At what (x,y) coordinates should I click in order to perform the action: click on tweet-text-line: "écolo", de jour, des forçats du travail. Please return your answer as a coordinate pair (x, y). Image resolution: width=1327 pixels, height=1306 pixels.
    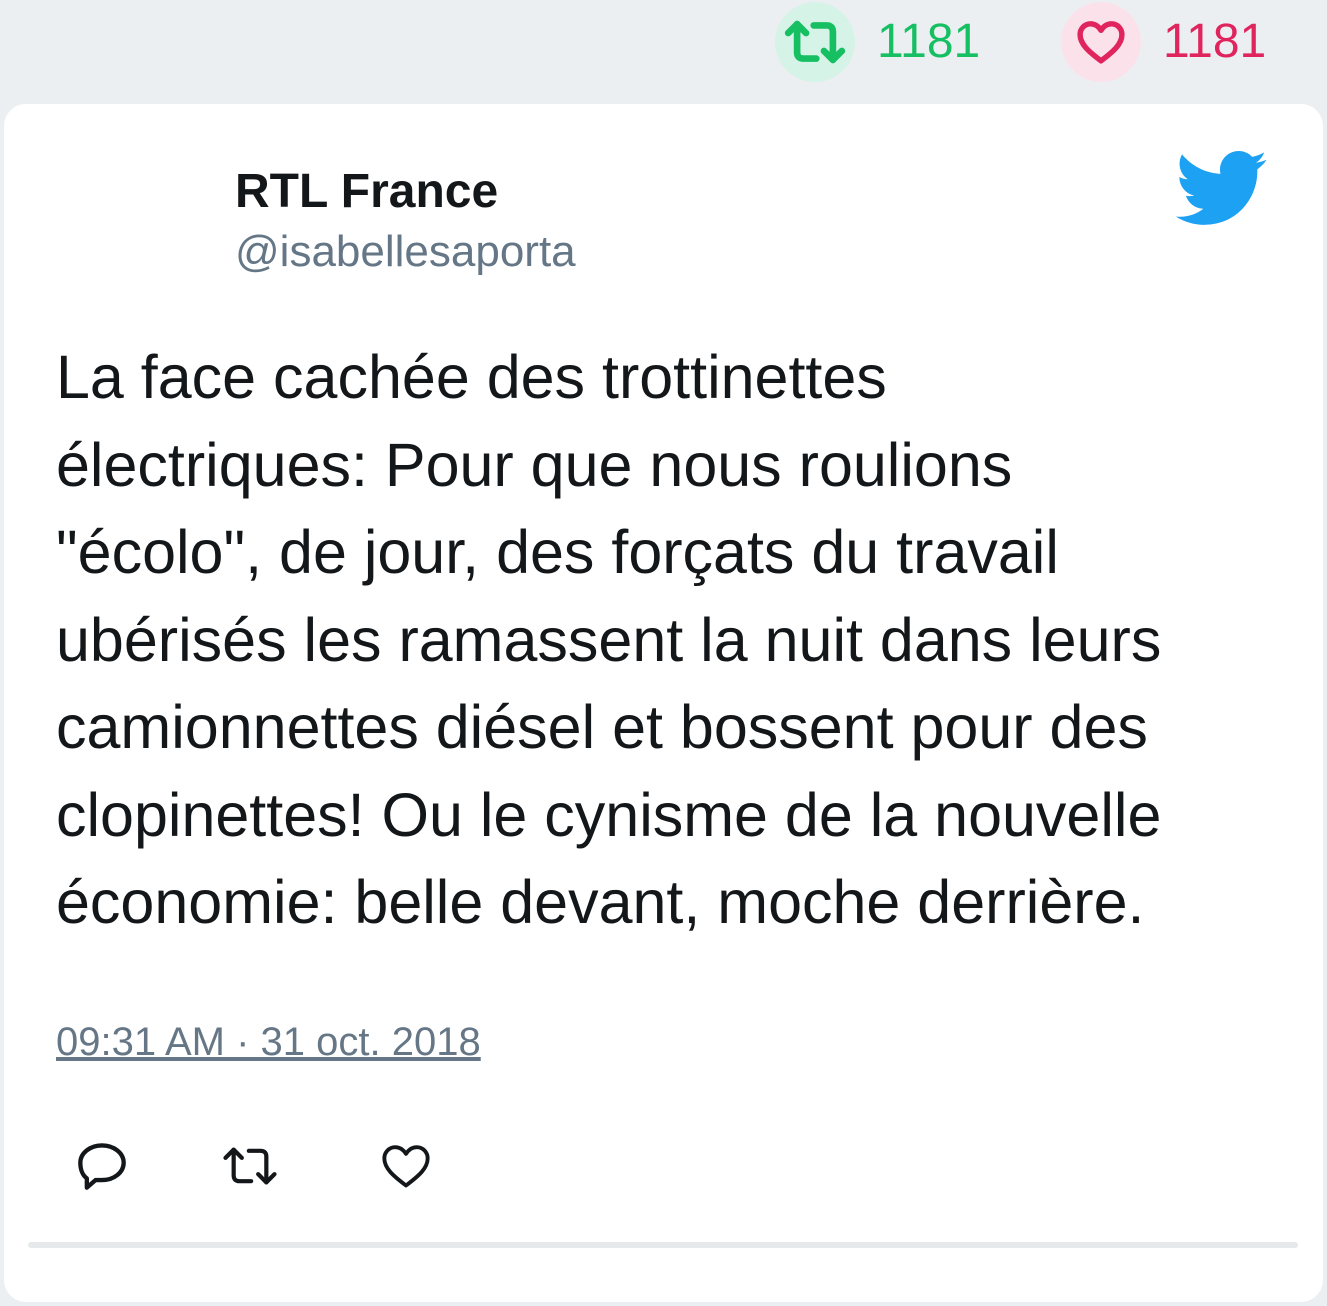
    Looking at the image, I should click on (557, 552).